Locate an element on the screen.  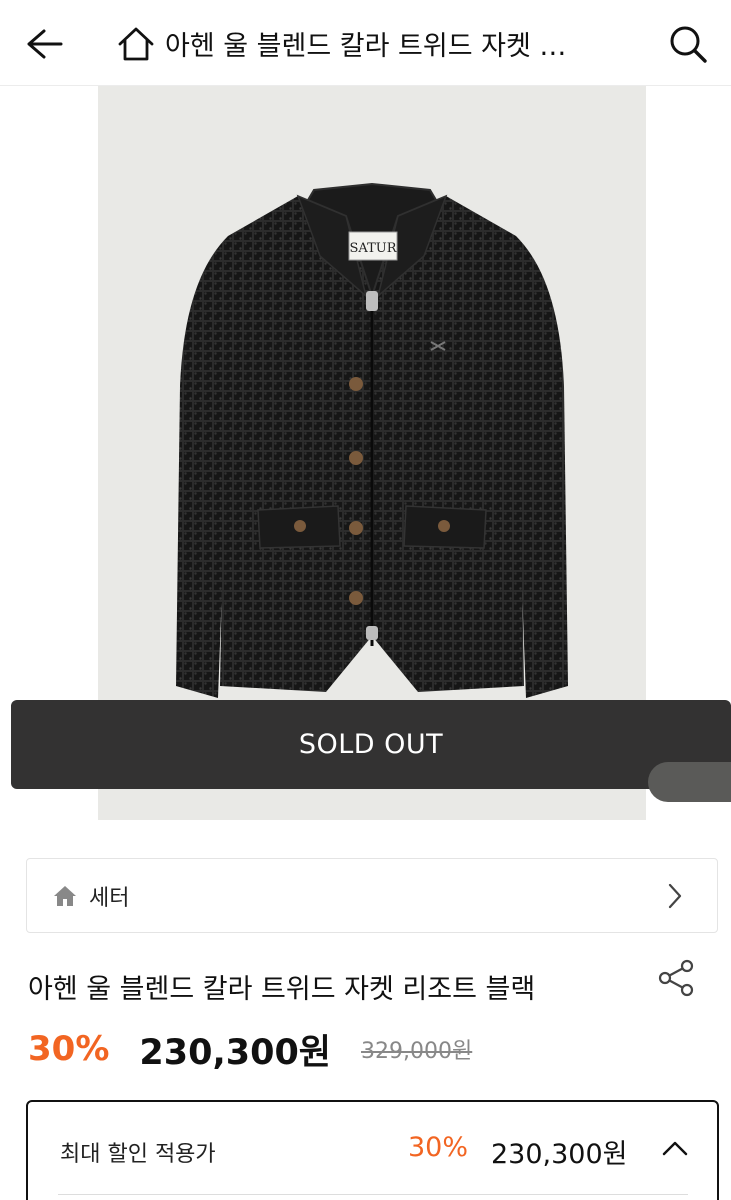
original-price: 329,000원 is located at coordinates (417, 1051).